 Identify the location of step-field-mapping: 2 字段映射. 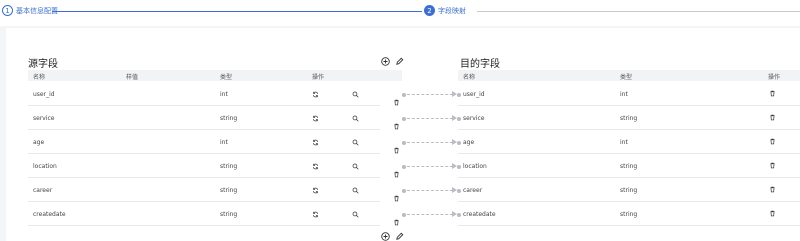
(445, 10).